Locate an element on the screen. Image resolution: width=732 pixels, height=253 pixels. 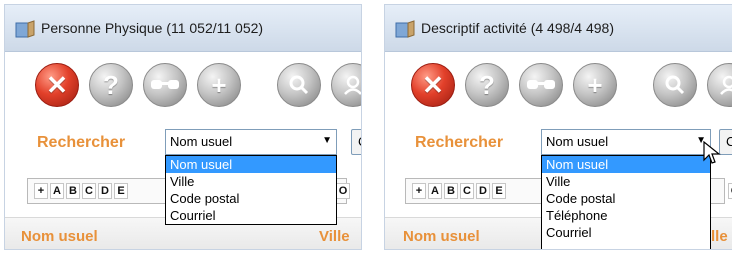
dropdown-option: Téléphone is located at coordinates (626, 215).